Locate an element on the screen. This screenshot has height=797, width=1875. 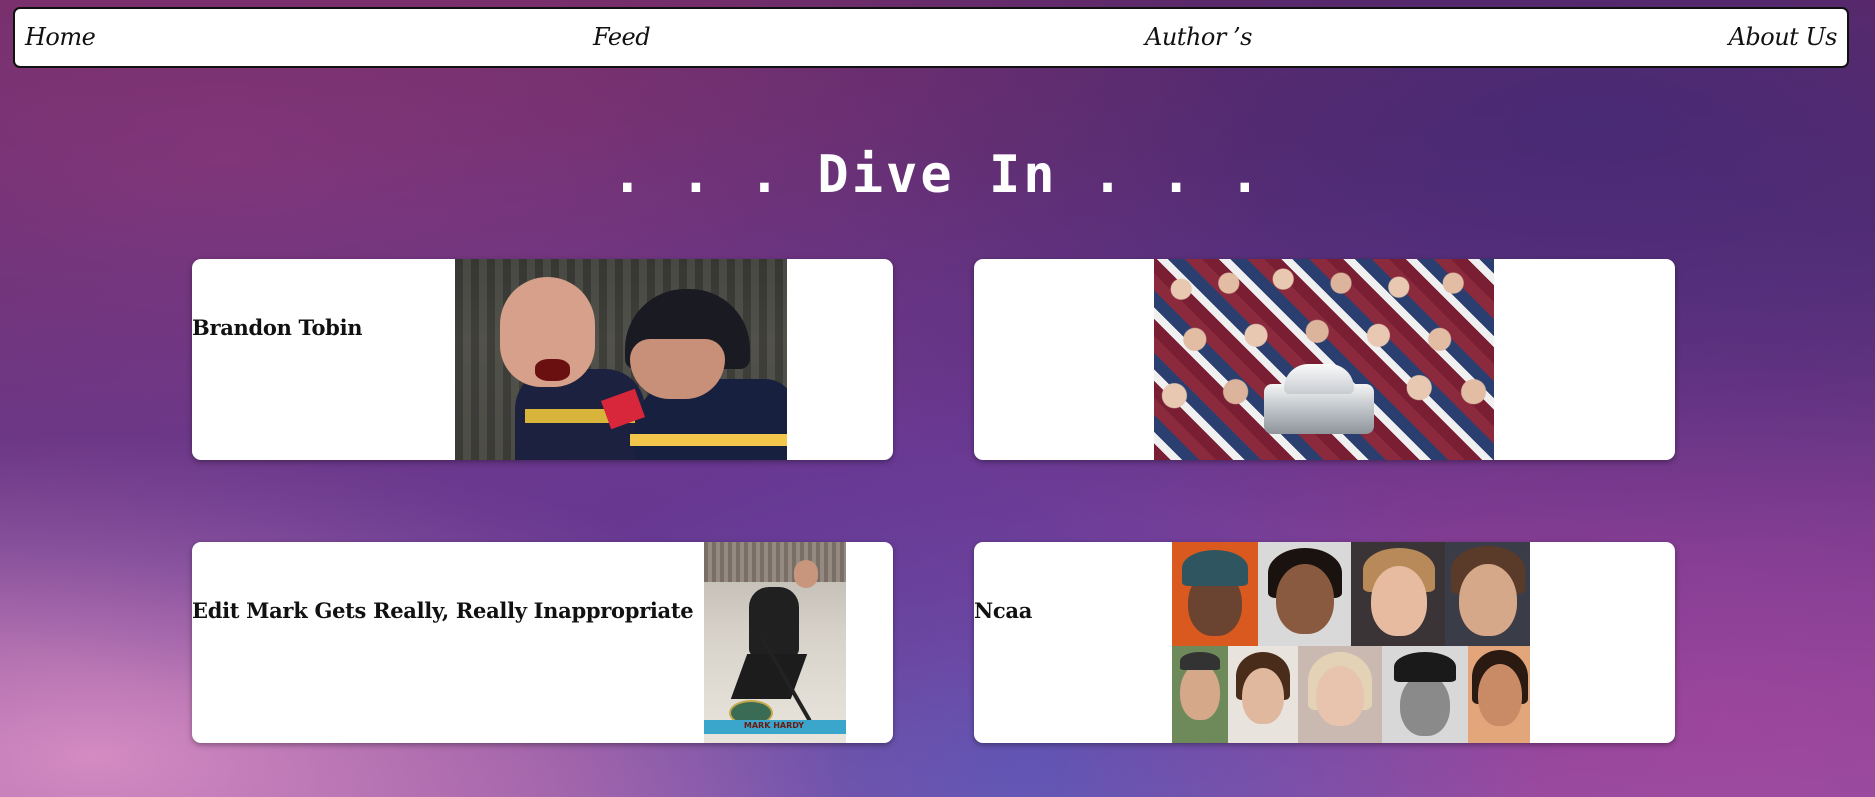
card-title: Brandon Tobin is located at coordinates (277, 327).